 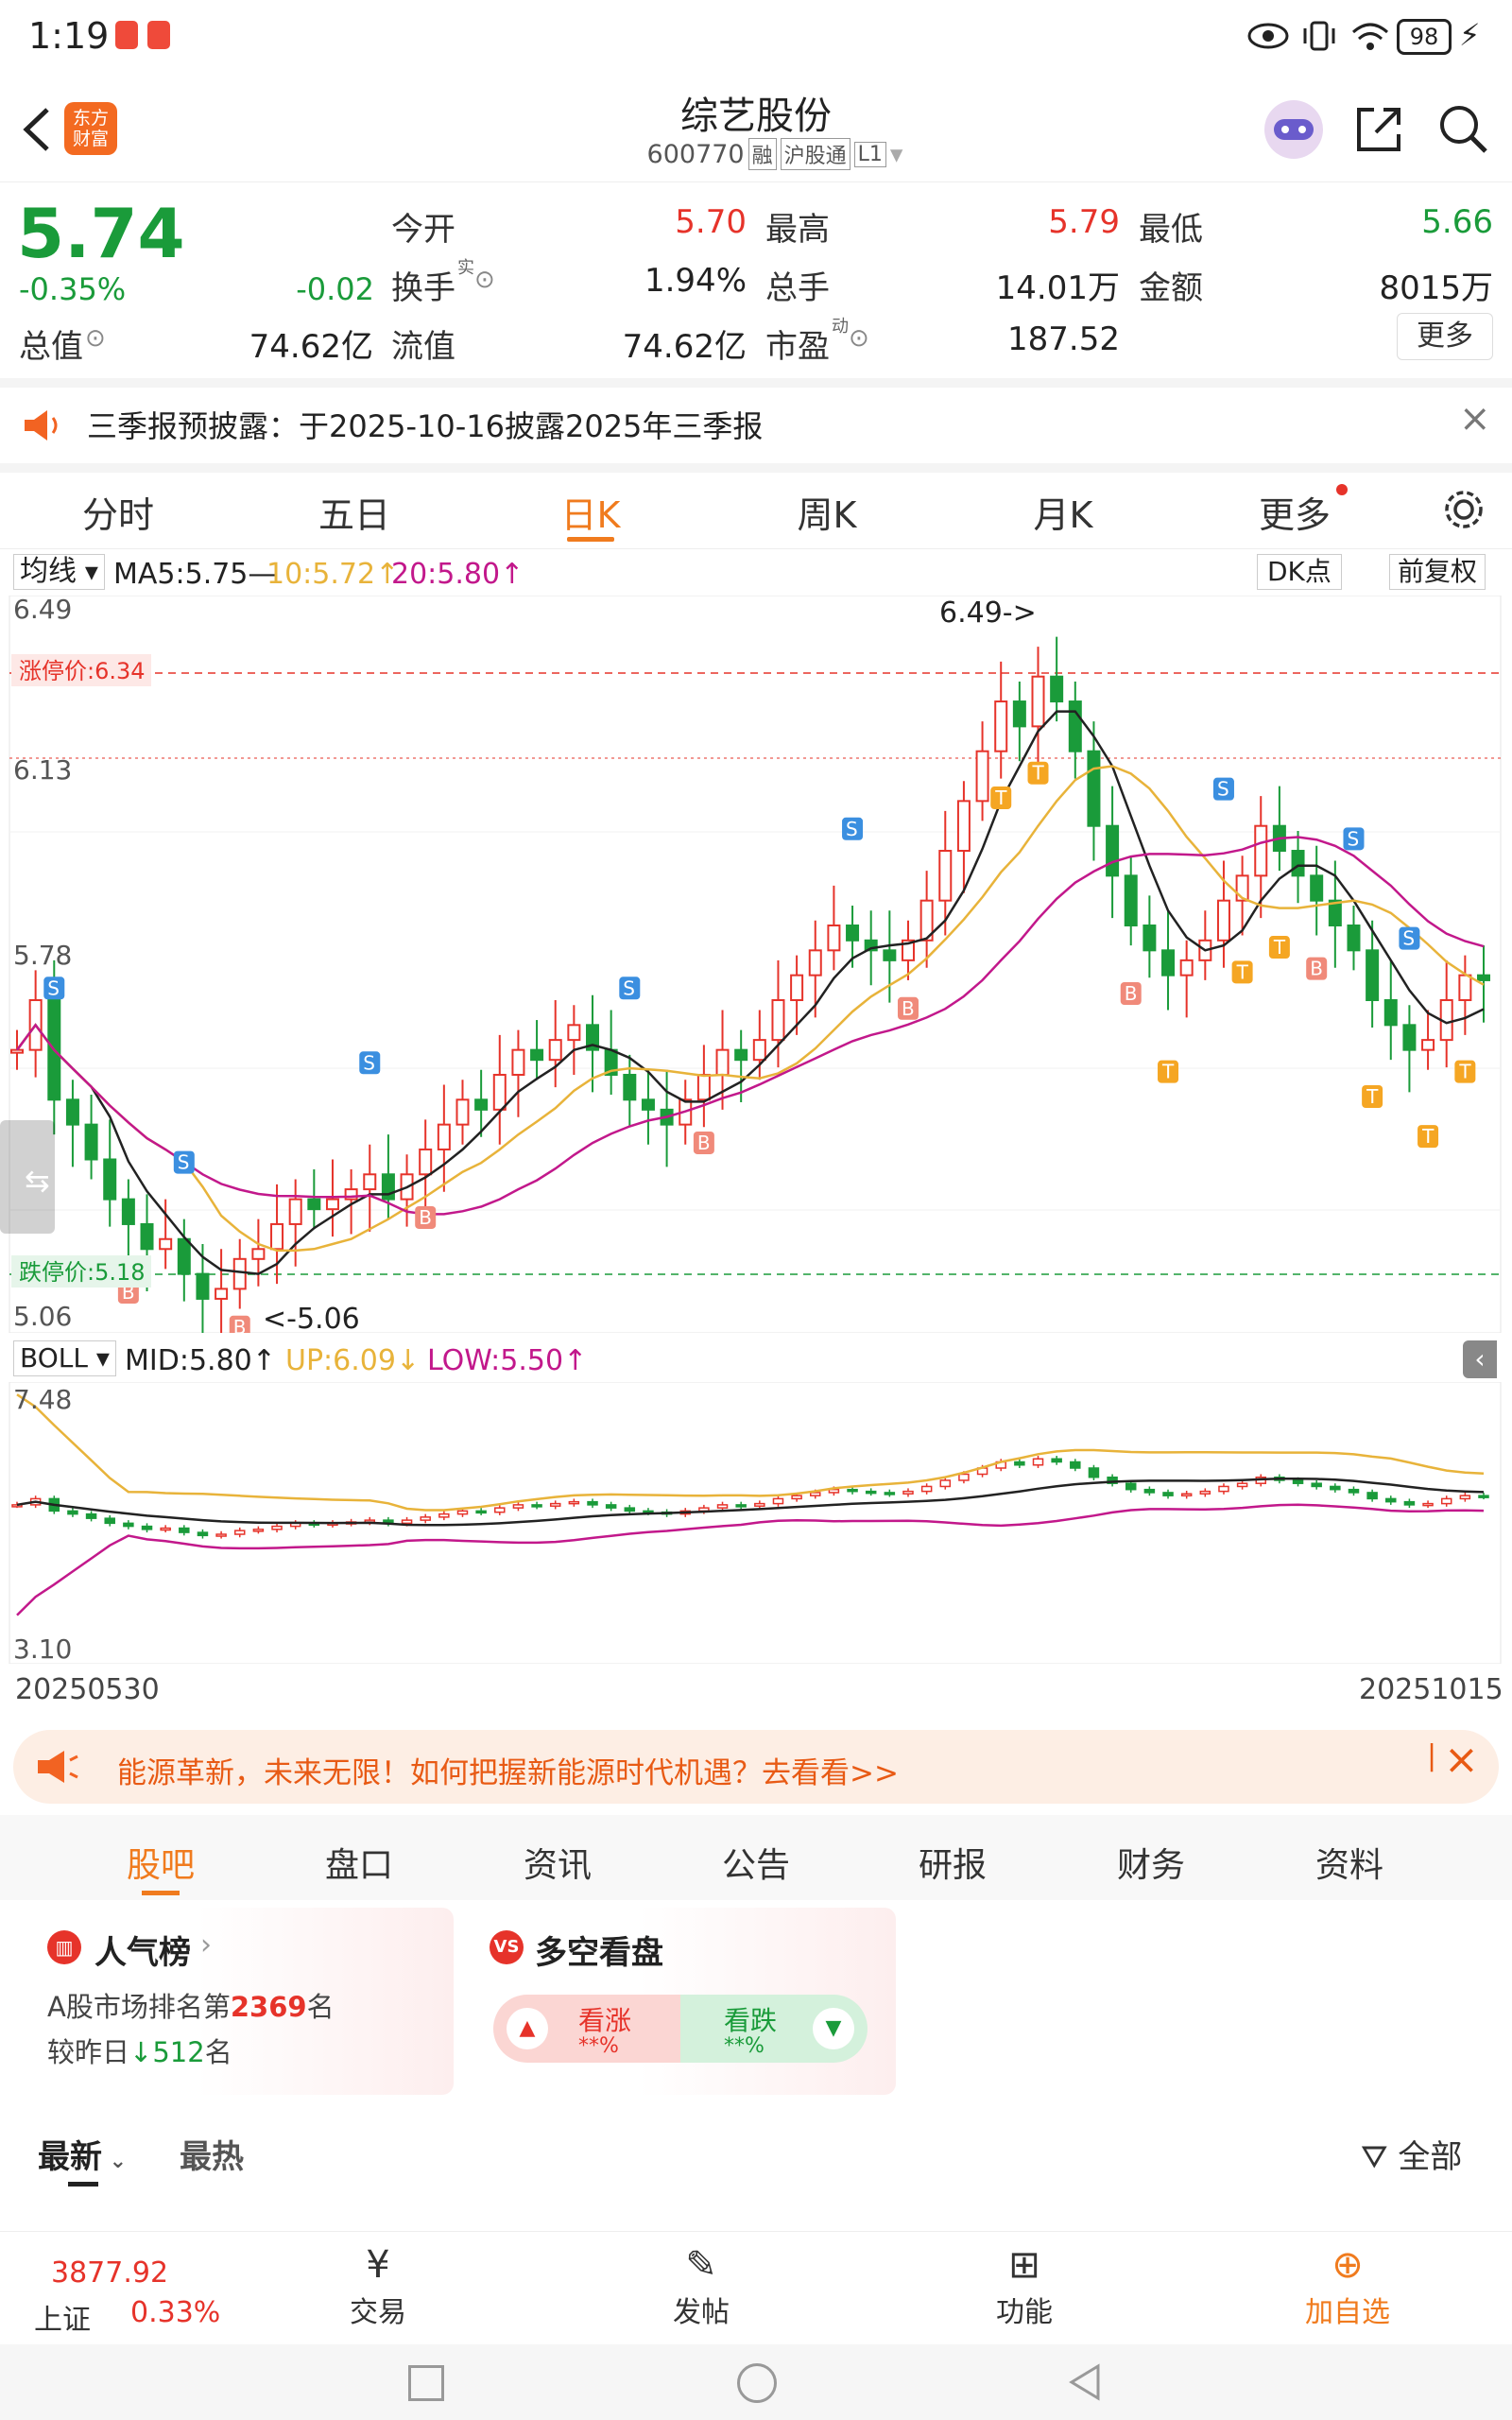 I want to click on boll-chart: 7.48 3.10, so click(x=756, y=1523).